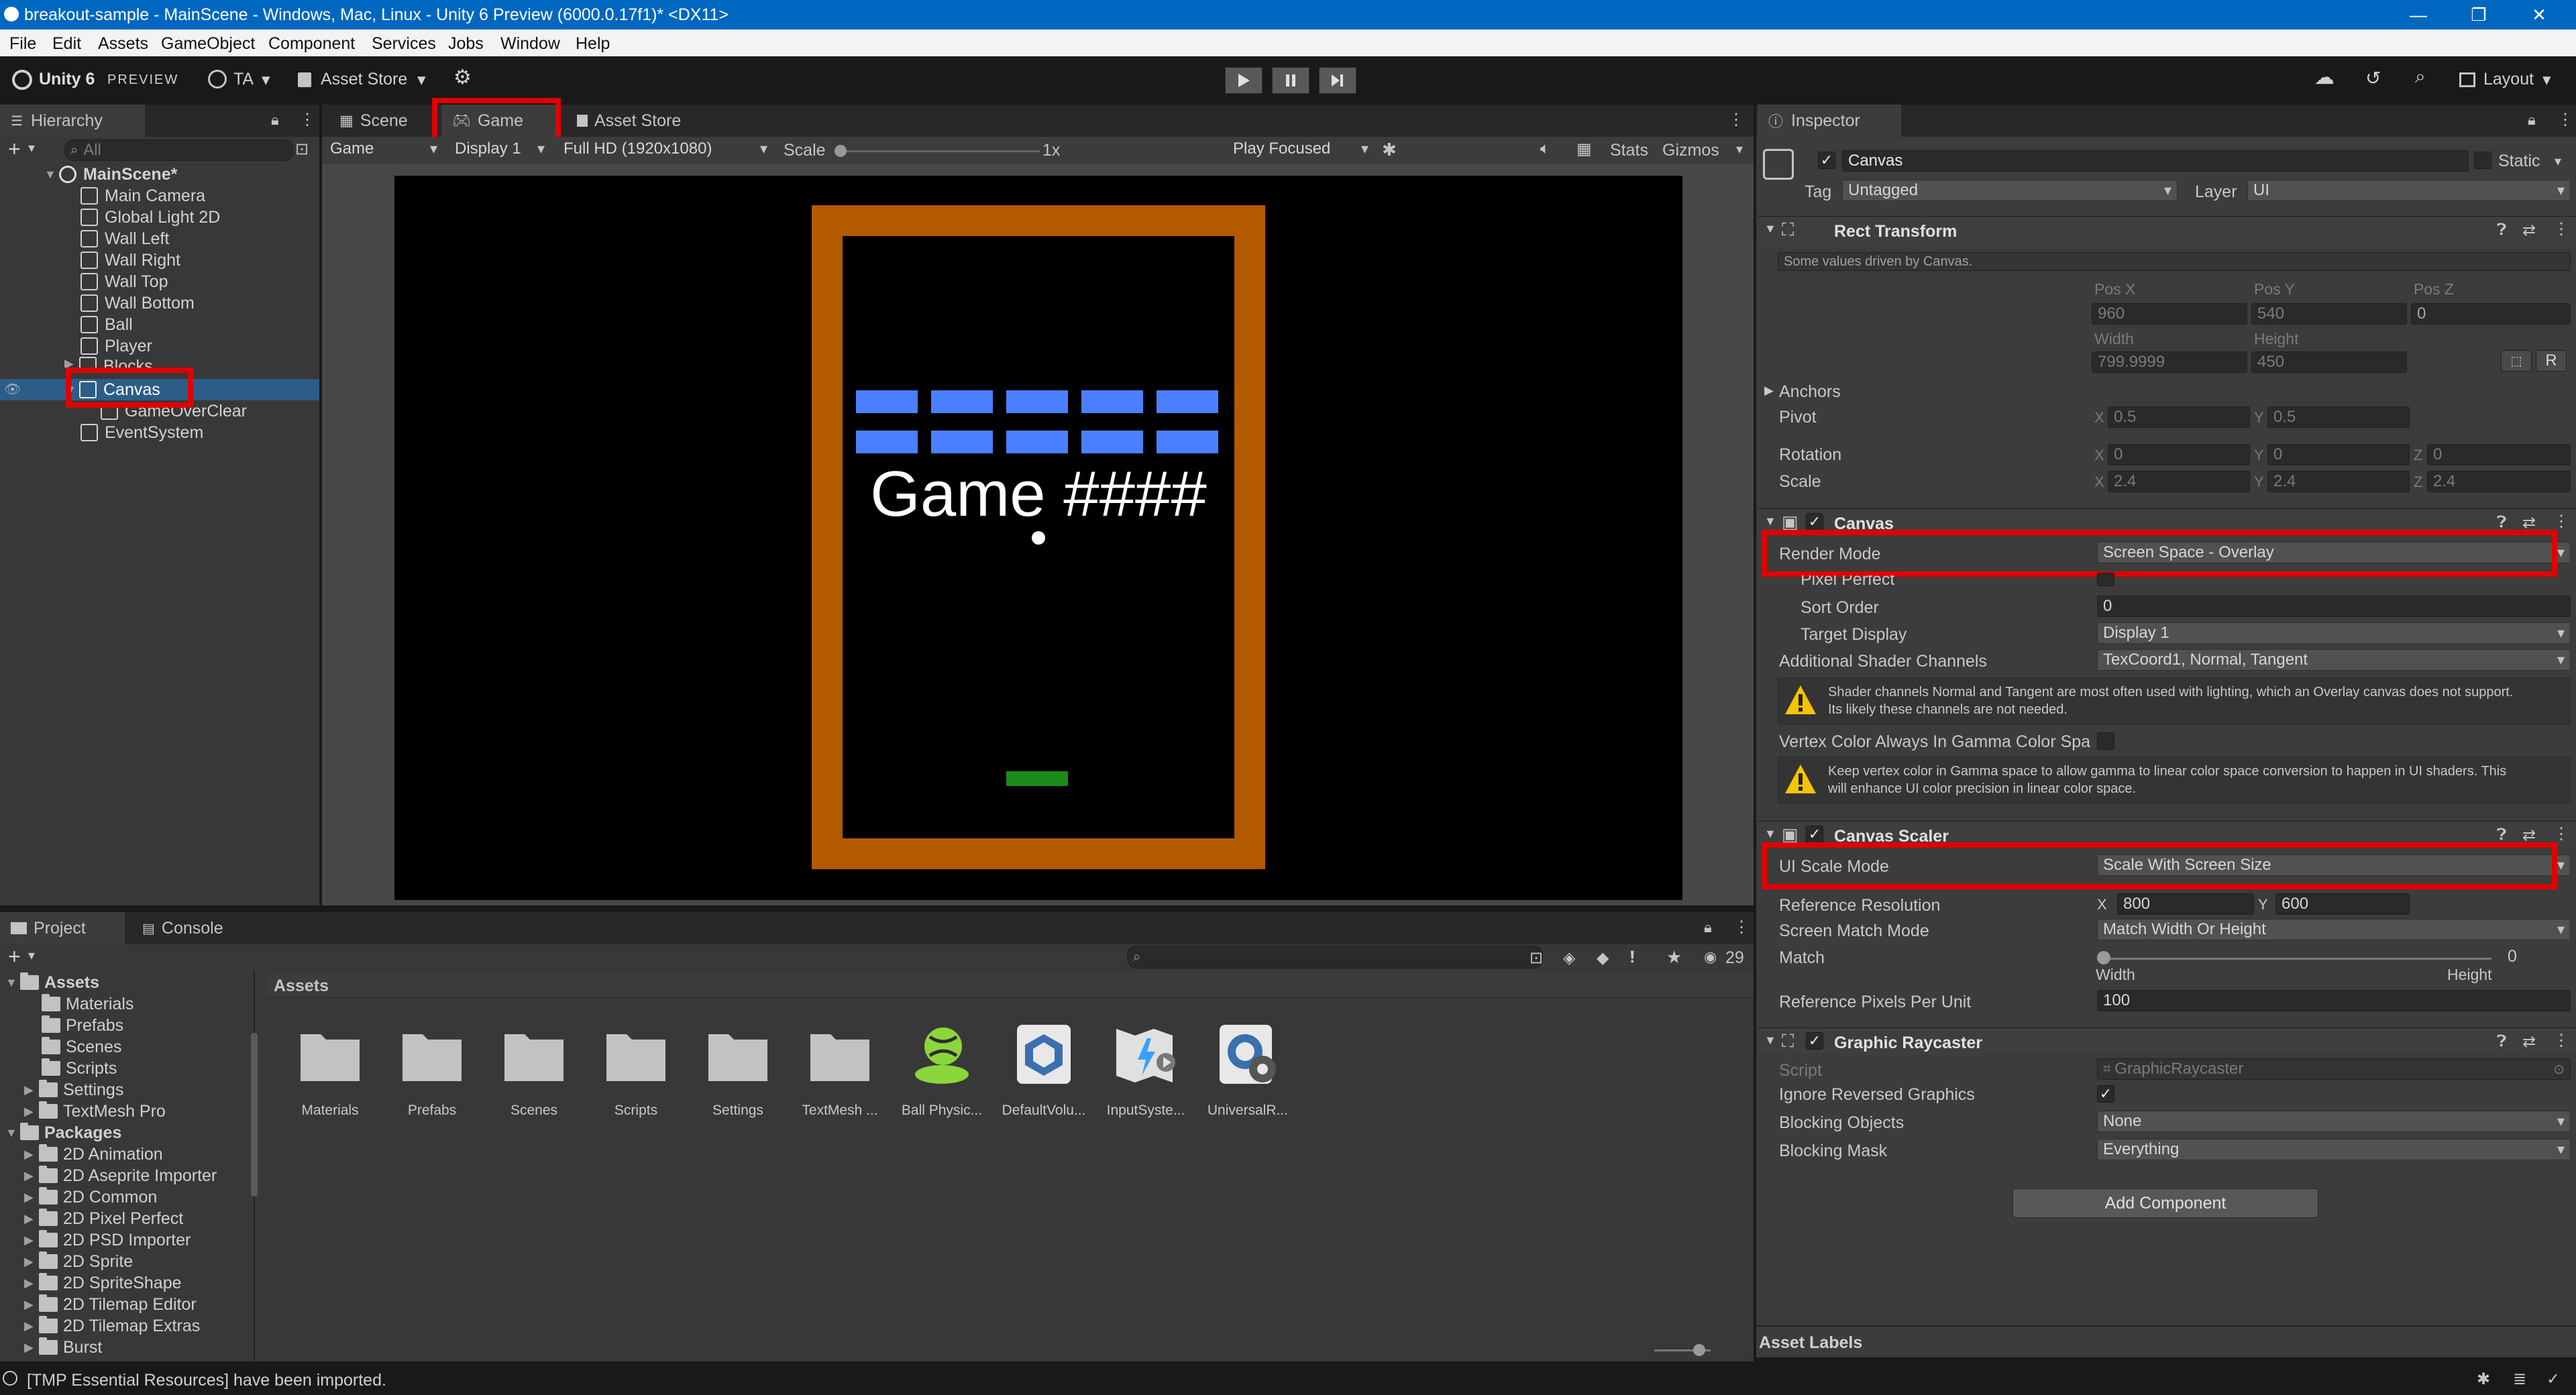 The image size is (2576, 1395). What do you see at coordinates (302, 149) in the screenshot?
I see `hierarchy-filter-icon: ⊡` at bounding box center [302, 149].